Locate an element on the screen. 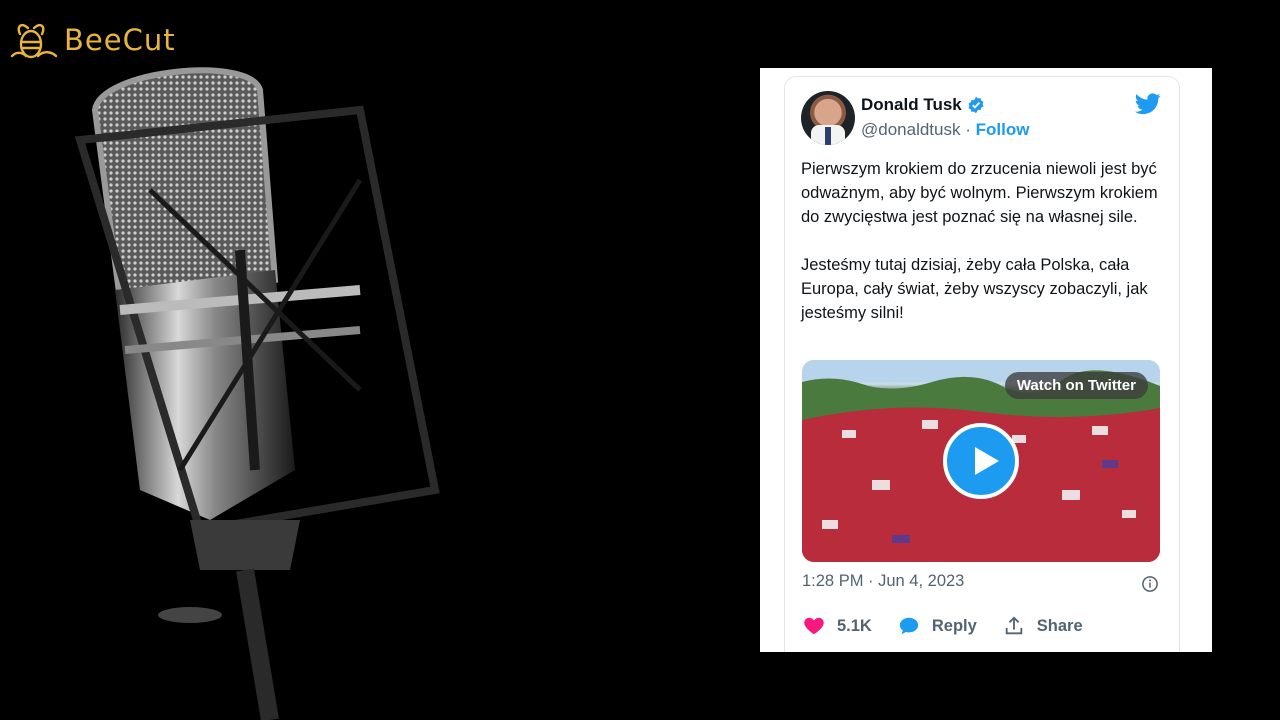 Image resolution: width=1280 pixels, height=720 pixels. tweet-timestamp: 1:28 PM · Jun 4, 2023 is located at coordinates (883, 581).